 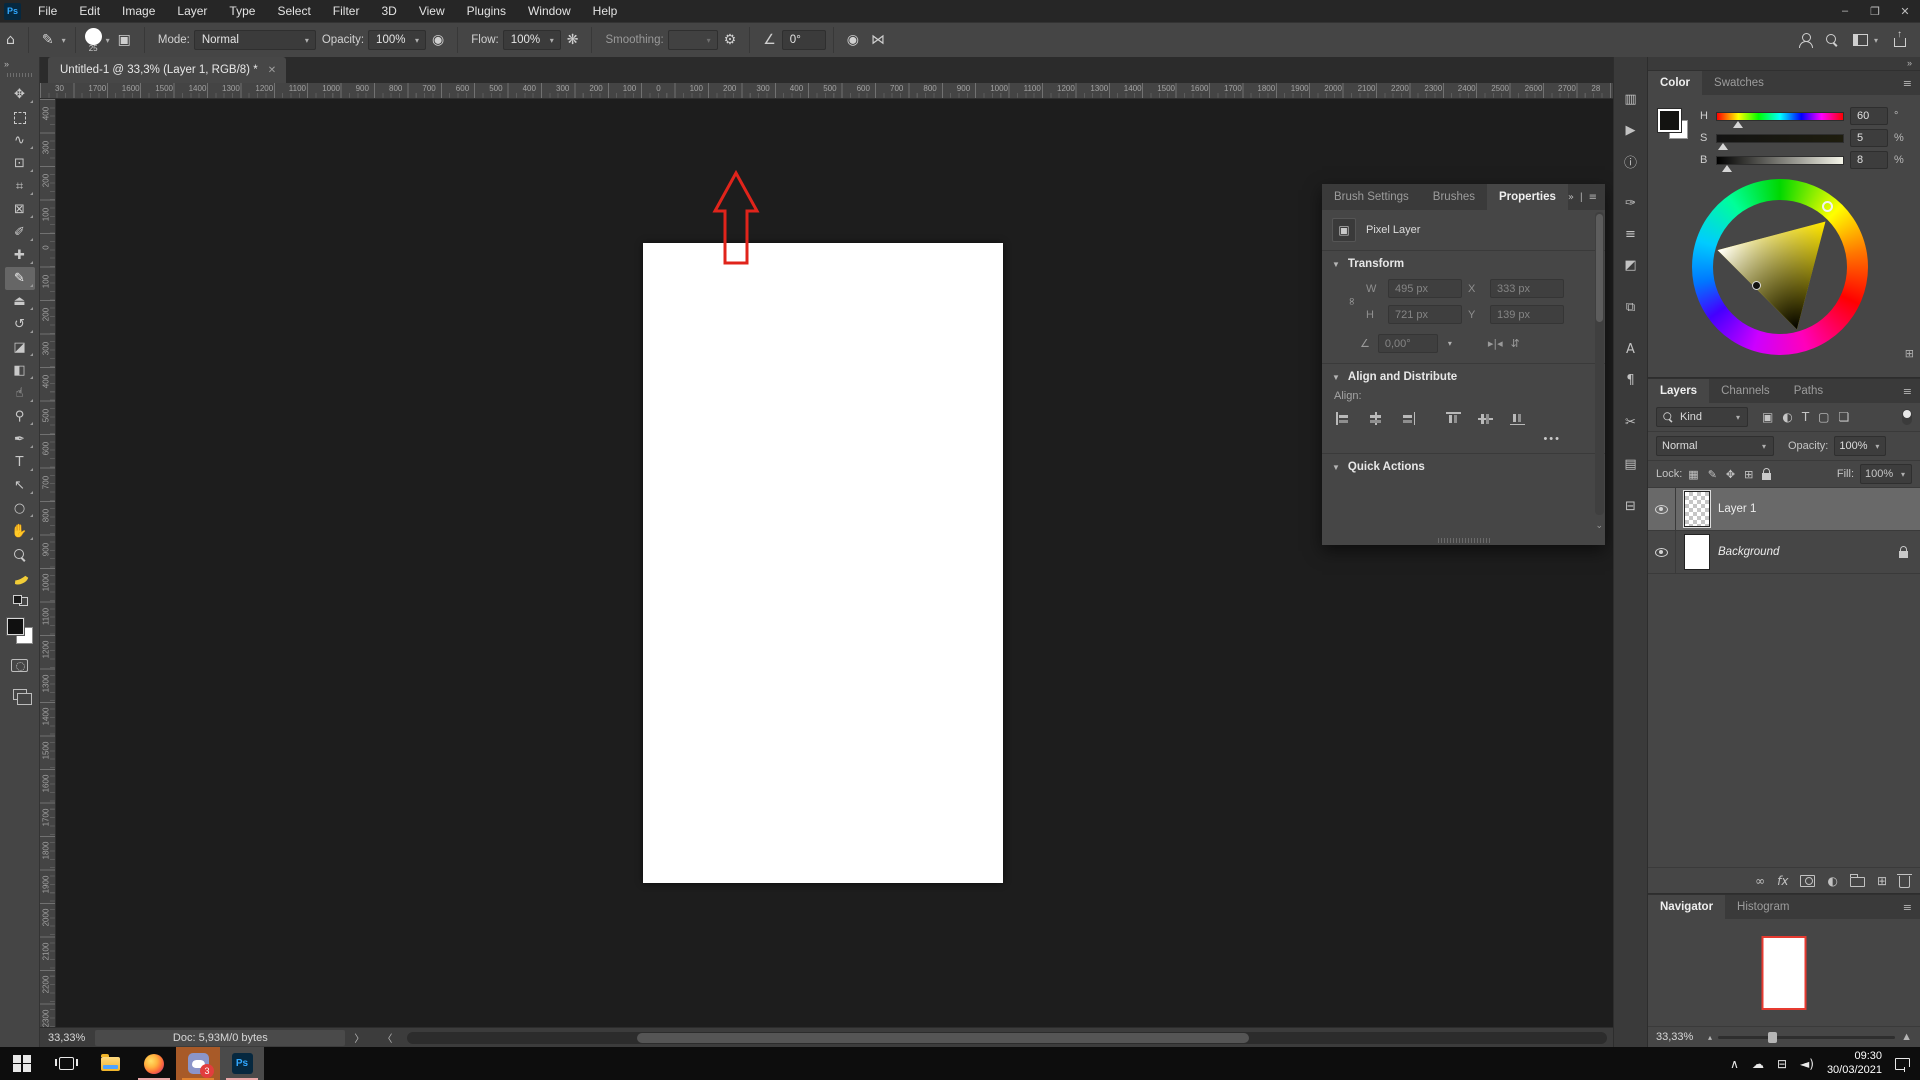 What do you see at coordinates (20, 186) in the screenshot?
I see `crop-tool: ⌗` at bounding box center [20, 186].